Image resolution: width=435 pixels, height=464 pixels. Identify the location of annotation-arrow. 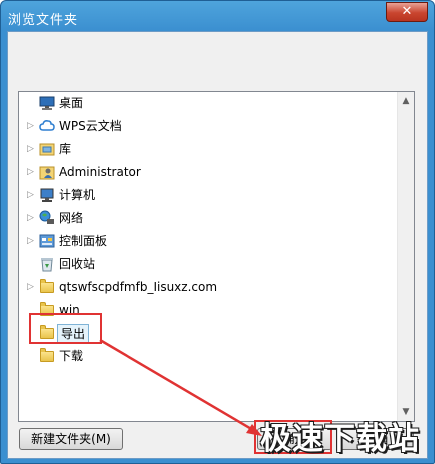
(180, 387).